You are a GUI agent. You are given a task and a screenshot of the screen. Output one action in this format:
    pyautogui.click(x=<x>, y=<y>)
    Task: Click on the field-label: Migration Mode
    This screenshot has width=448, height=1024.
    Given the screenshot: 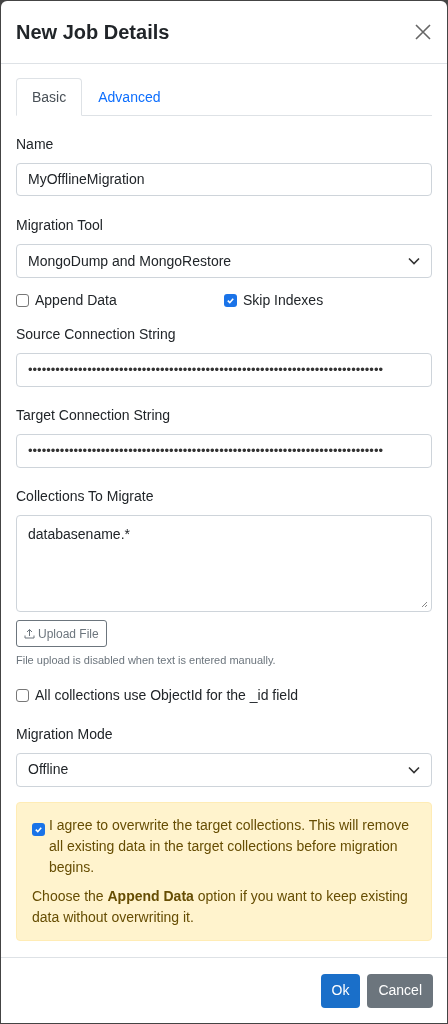 What is the action you would take?
    pyautogui.click(x=65, y=734)
    